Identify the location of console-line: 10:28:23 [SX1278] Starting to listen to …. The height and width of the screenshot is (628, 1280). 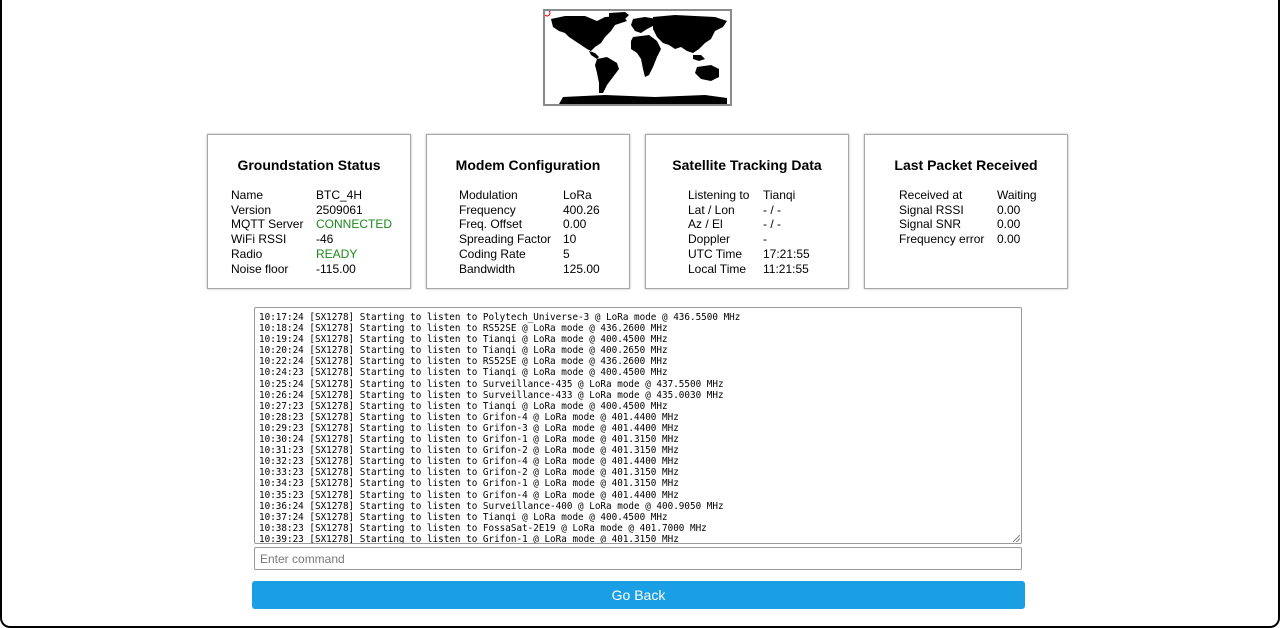
(469, 417).